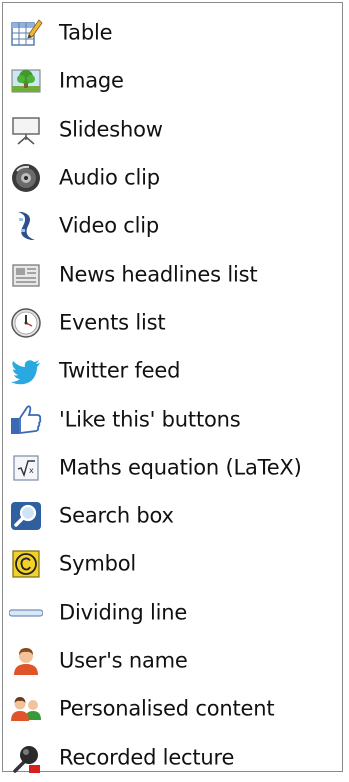  What do you see at coordinates (91, 80) in the screenshot?
I see `menu-item-label: Image` at bounding box center [91, 80].